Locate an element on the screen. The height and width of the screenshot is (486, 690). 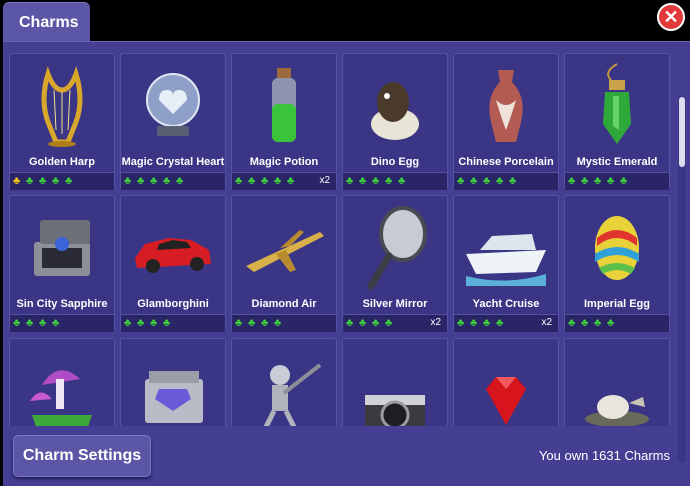
yacht-icon is located at coordinates (506, 260).